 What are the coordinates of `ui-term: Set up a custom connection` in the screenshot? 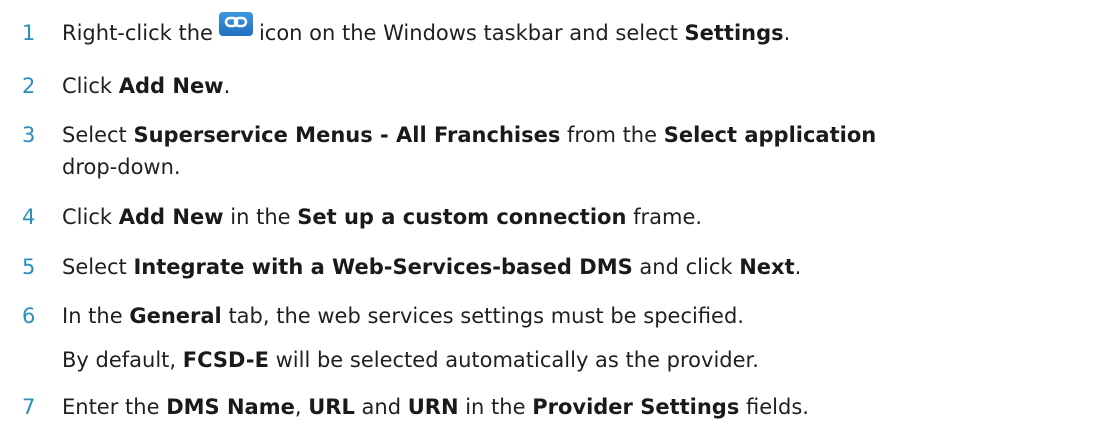 It's located at (462, 217).